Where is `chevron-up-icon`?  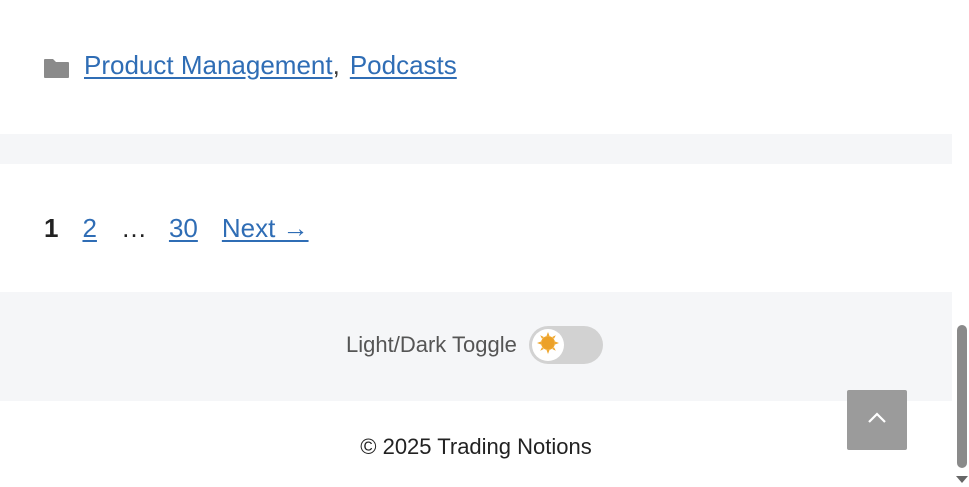 chevron-up-icon is located at coordinates (877, 420).